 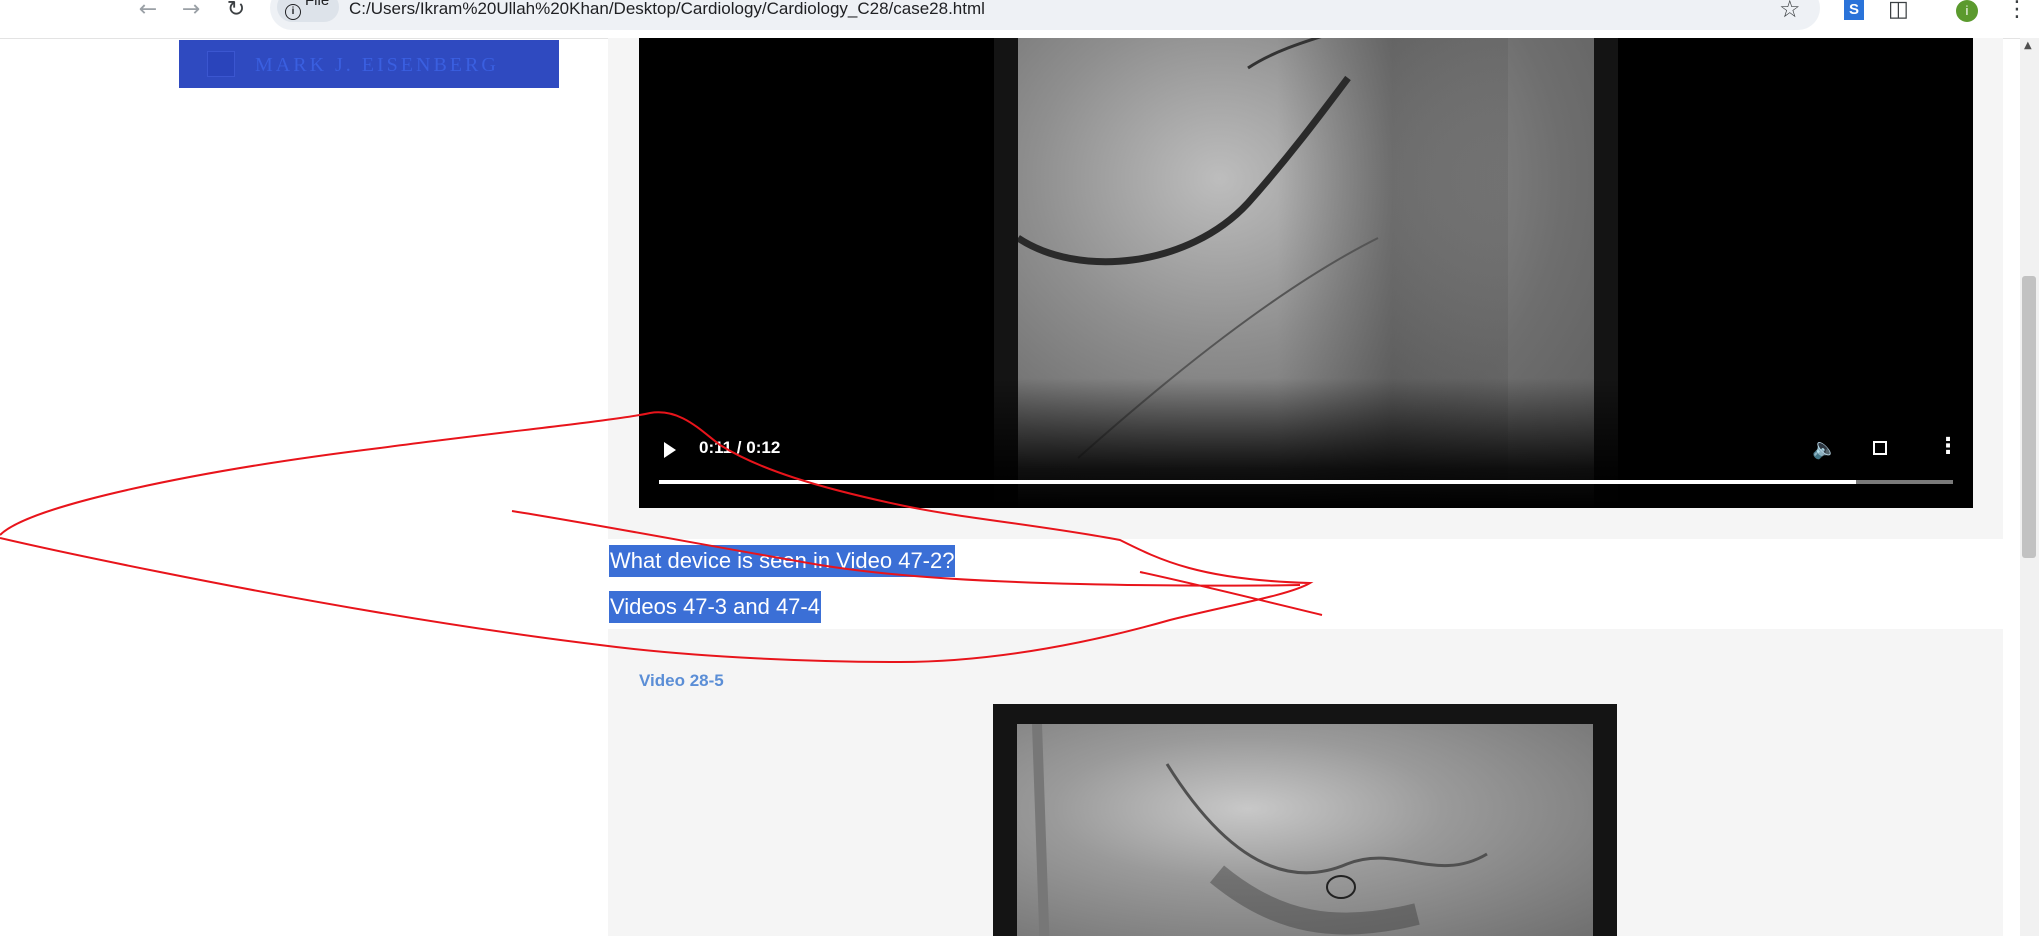 What do you see at coordinates (1824, 448) in the screenshot?
I see `volume-icon: 🔈` at bounding box center [1824, 448].